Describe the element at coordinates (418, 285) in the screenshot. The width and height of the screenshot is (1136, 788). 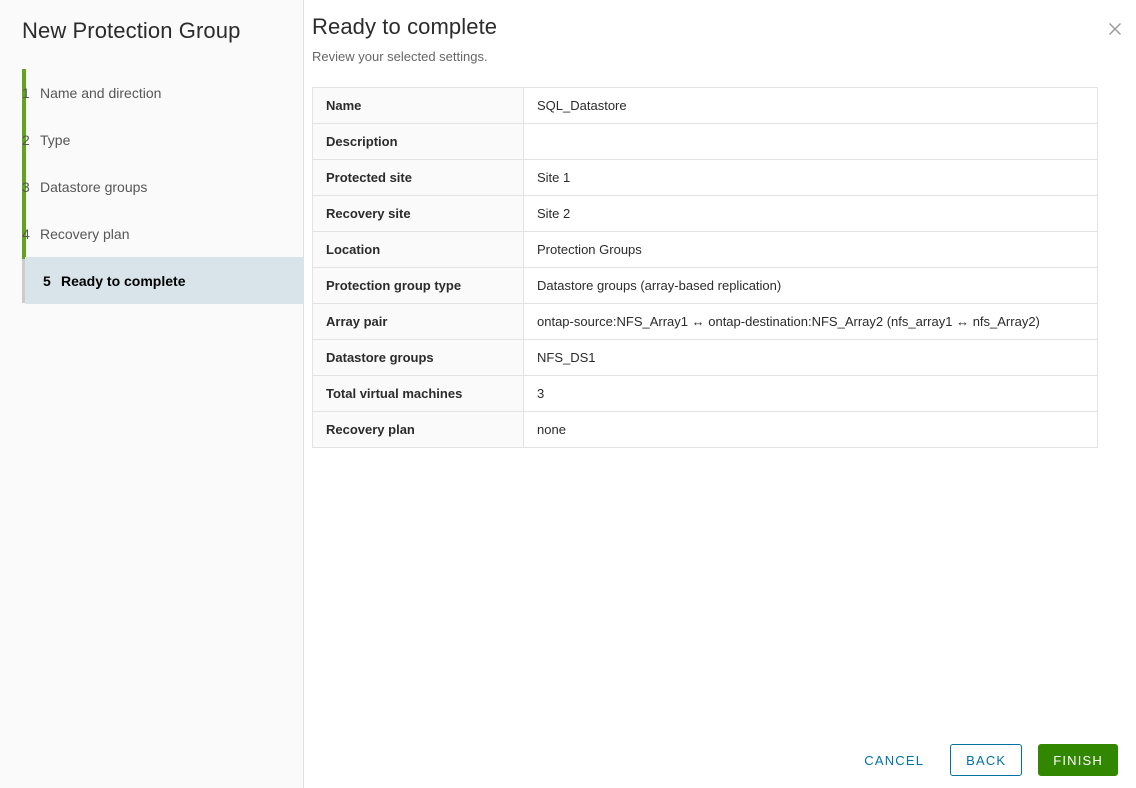
I see `row-key: Protection group type` at that location.